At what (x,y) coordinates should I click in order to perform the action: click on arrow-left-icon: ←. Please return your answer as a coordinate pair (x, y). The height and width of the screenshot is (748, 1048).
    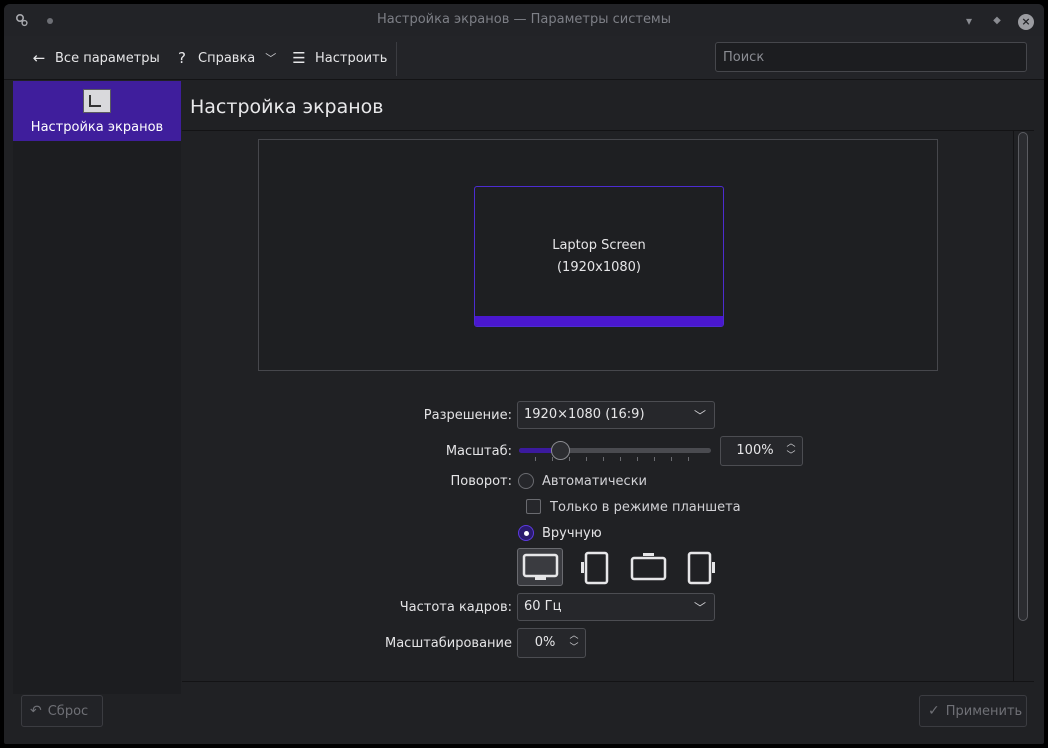
    Looking at the image, I should click on (39, 58).